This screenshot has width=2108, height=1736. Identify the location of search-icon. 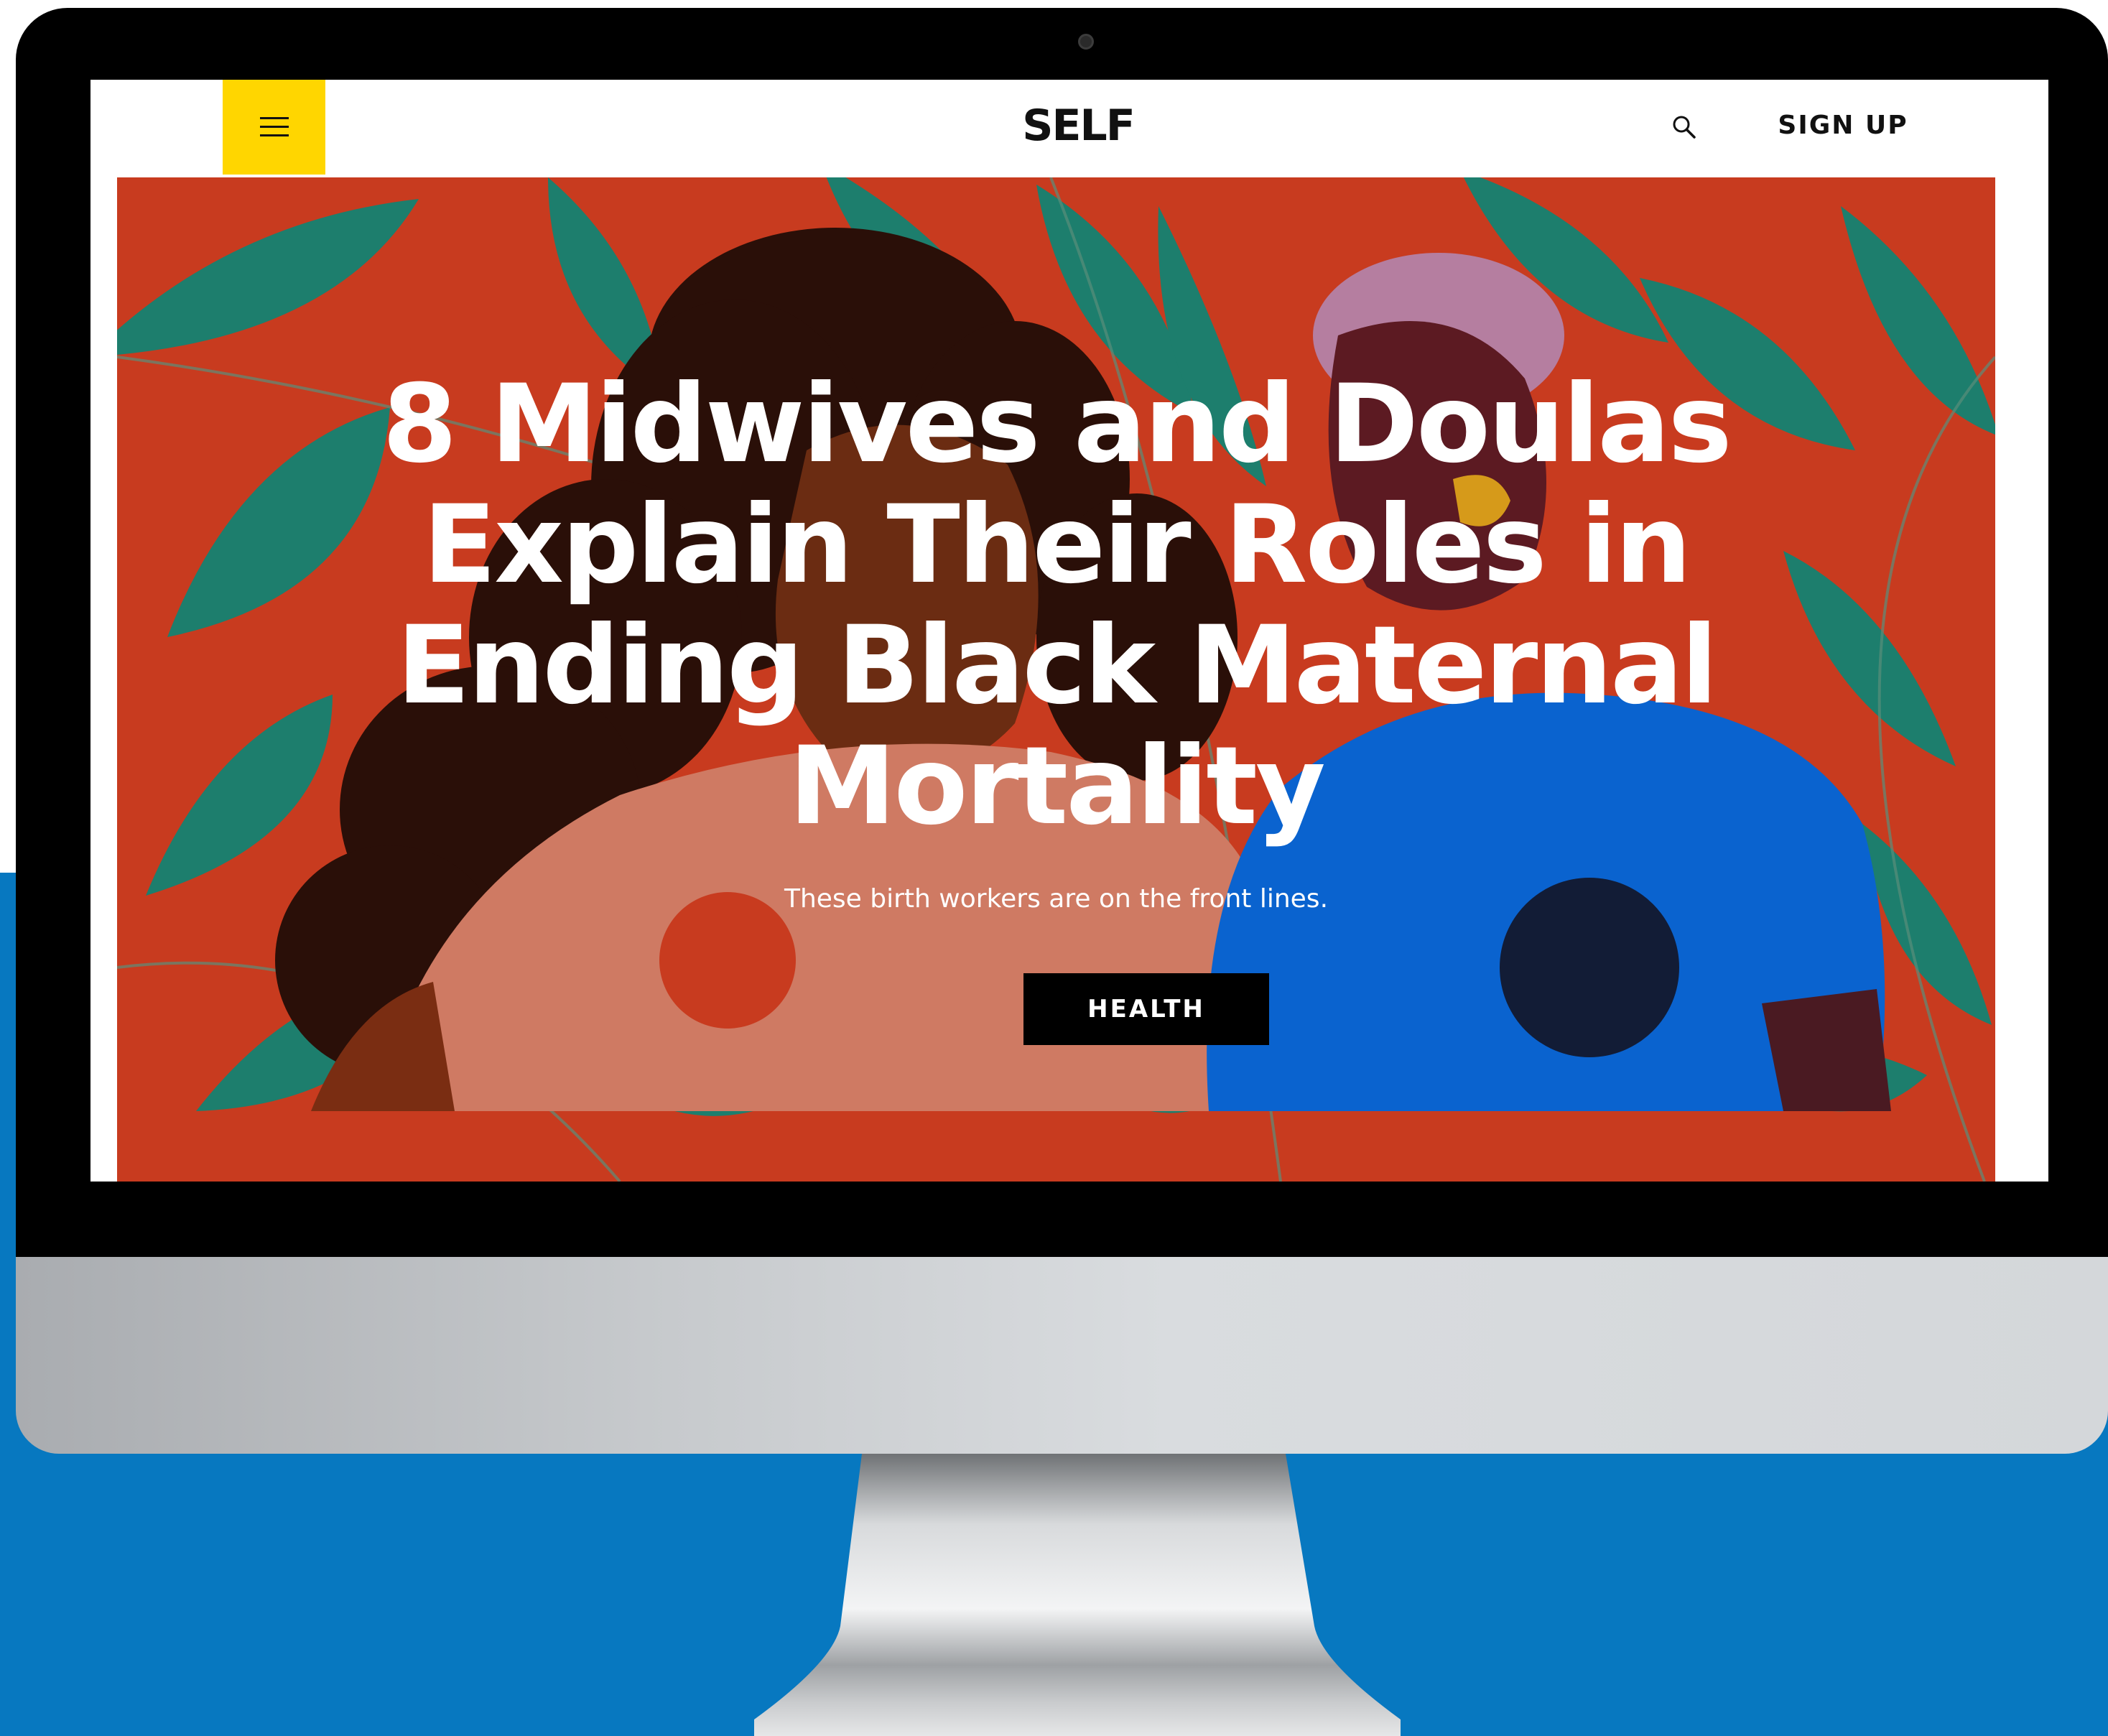
(1685, 127).